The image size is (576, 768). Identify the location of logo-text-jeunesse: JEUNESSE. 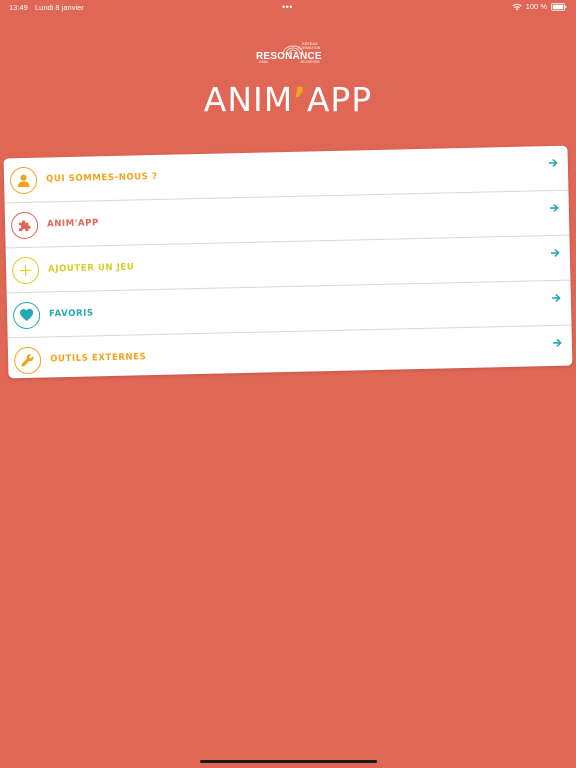
(310, 62).